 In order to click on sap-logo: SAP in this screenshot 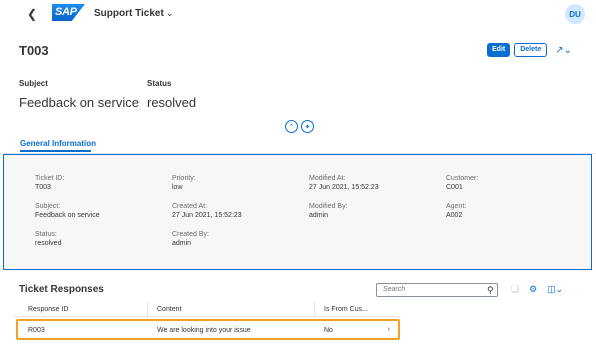, I will do `click(68, 12)`.